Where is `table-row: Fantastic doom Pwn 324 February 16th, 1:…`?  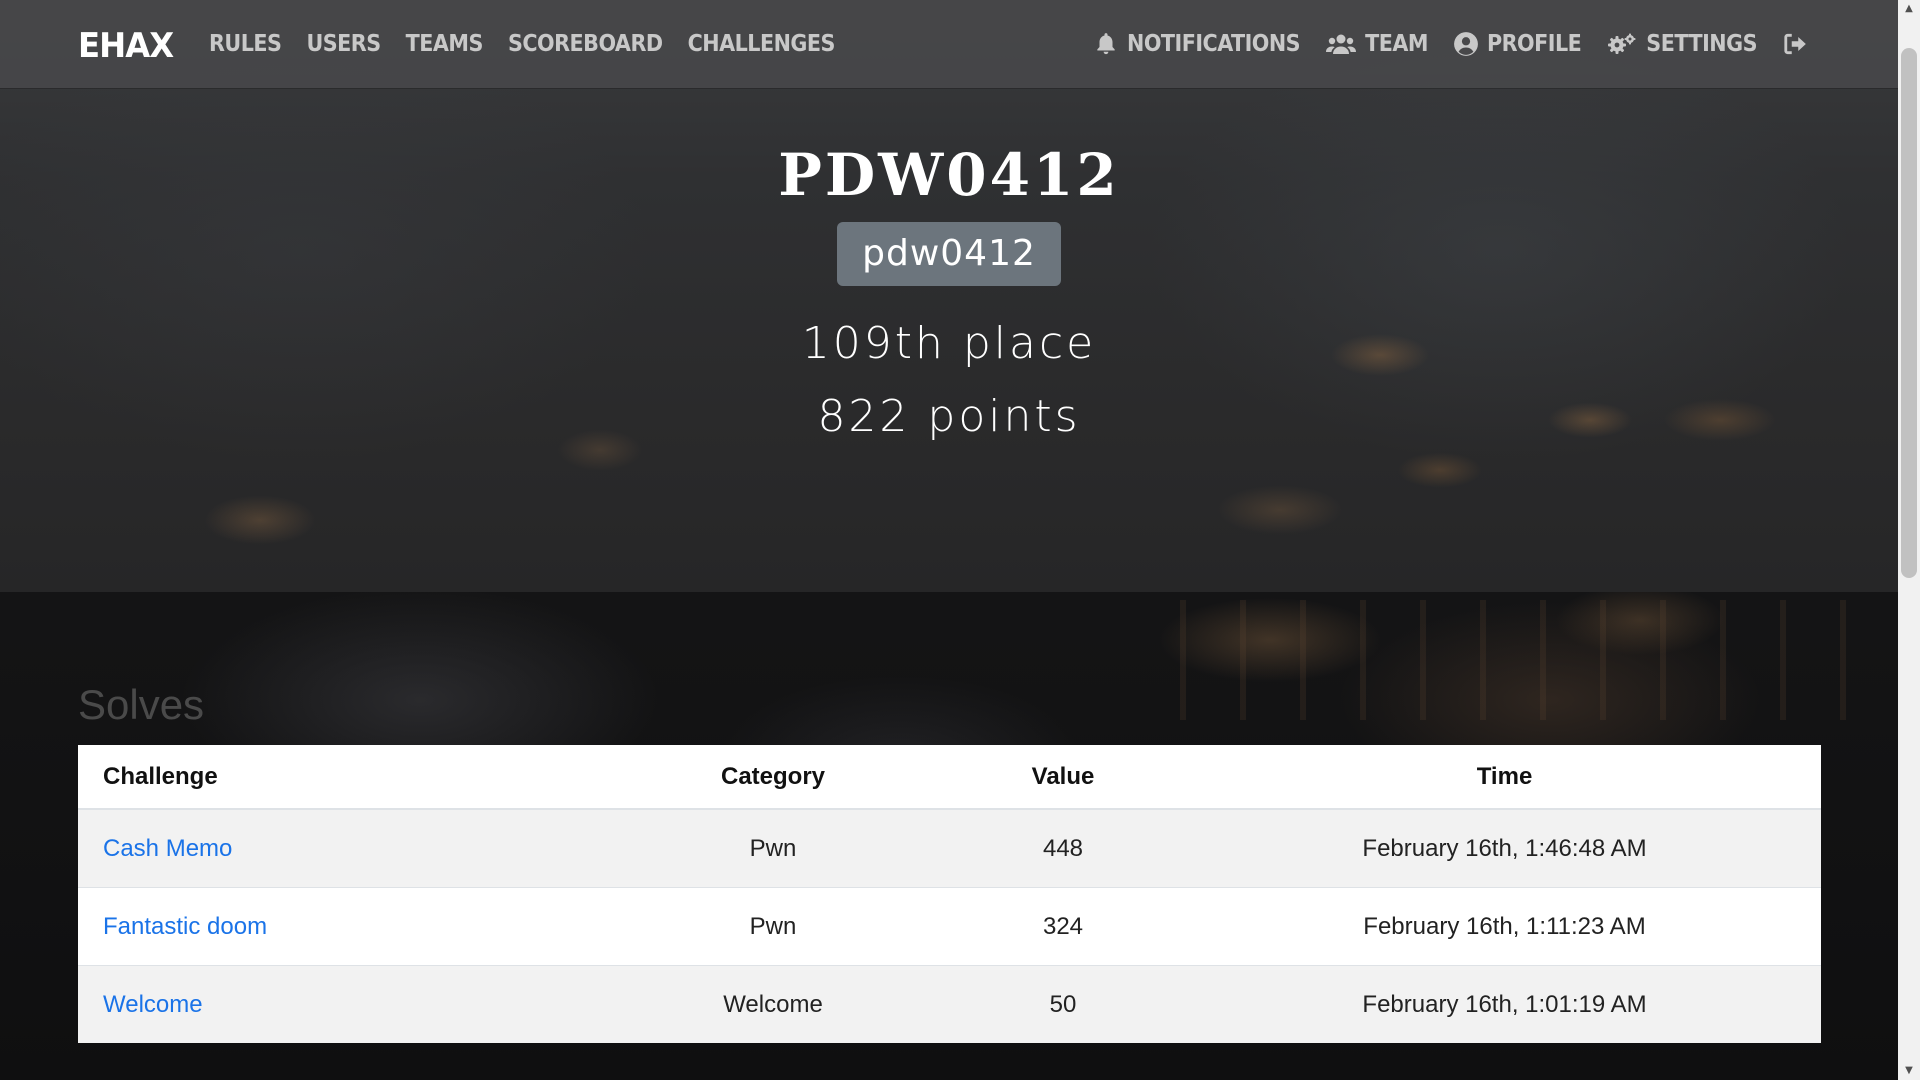
table-row: Fantastic doom Pwn 324 February 16th, 1:… is located at coordinates (949, 926).